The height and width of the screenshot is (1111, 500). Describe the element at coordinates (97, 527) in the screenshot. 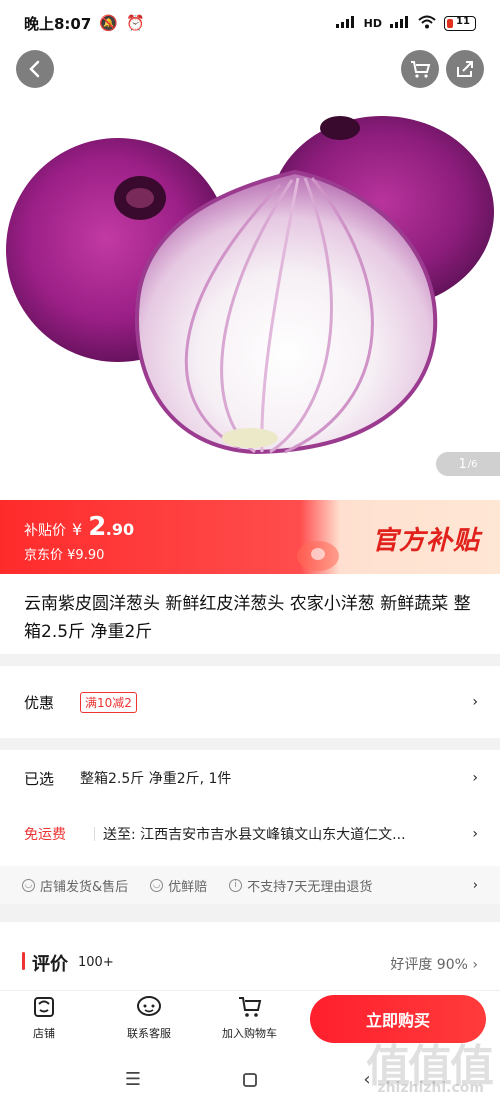

I see `subsidy-price-int: 2` at that location.